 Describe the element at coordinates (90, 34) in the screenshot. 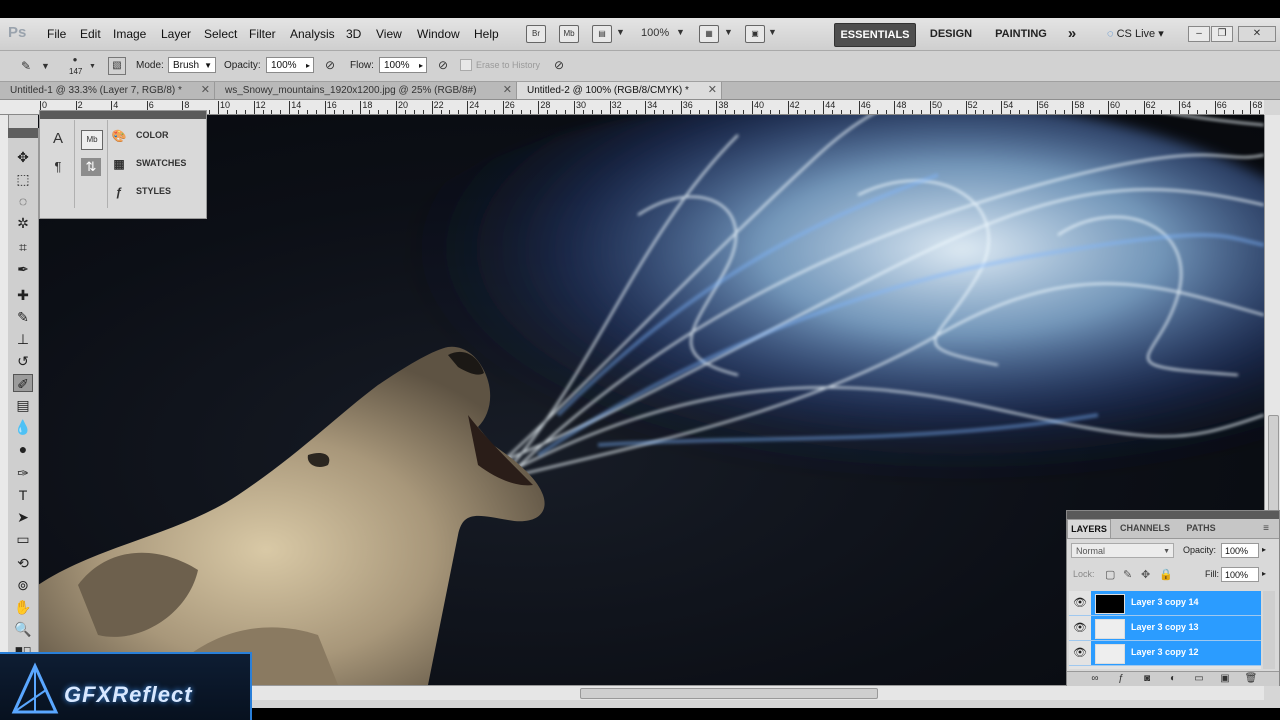

I see `menu-edit: Edit` at that location.